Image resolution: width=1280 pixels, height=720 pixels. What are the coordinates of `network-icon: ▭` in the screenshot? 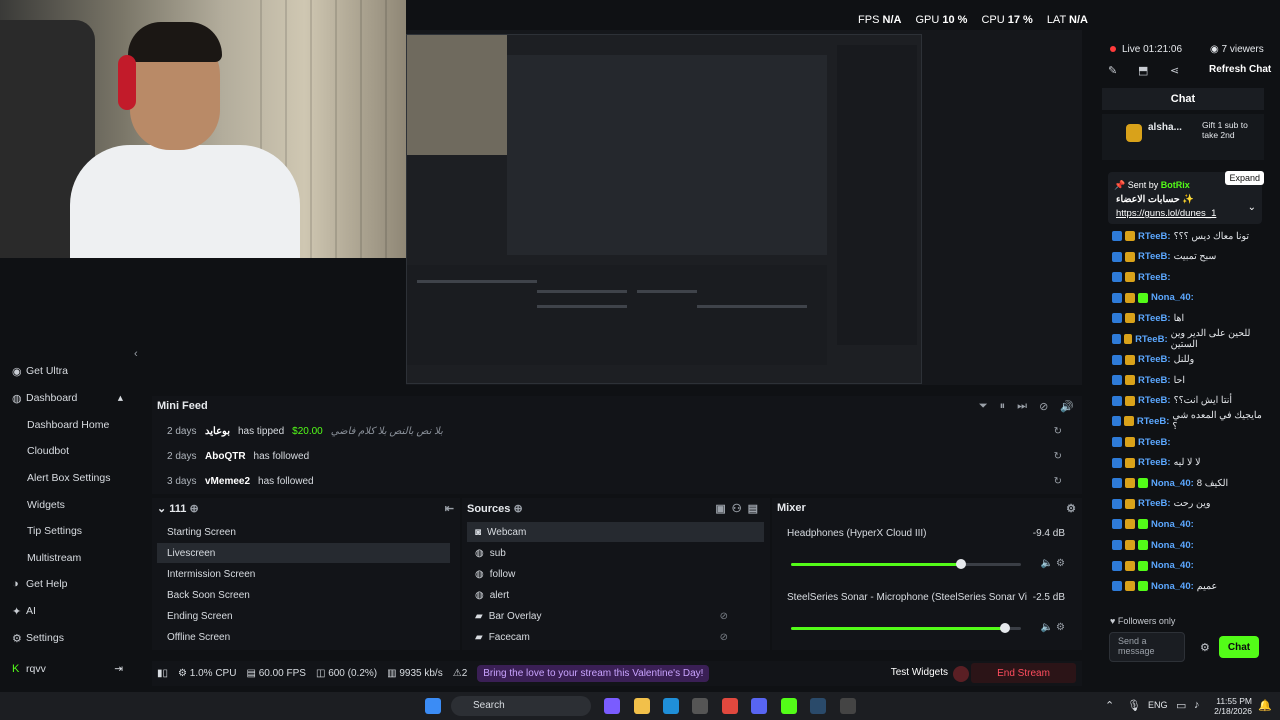 It's located at (1181, 705).